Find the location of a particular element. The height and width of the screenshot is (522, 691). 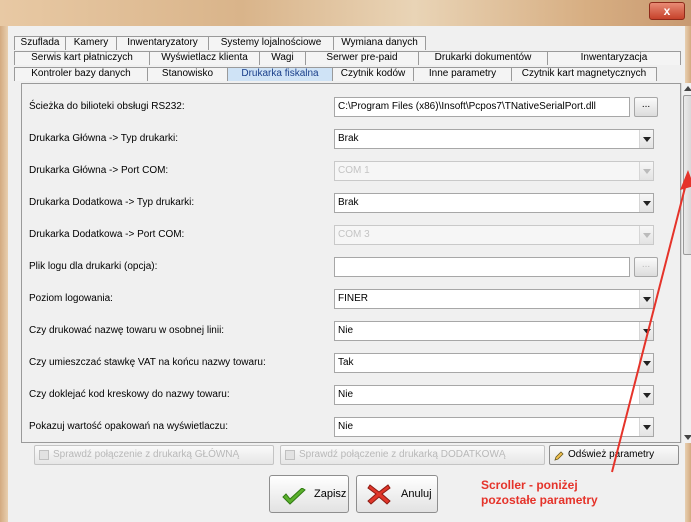

button-label: Sprawdź połączenie z drukarką DODATKOWĄ is located at coordinates (402, 454).